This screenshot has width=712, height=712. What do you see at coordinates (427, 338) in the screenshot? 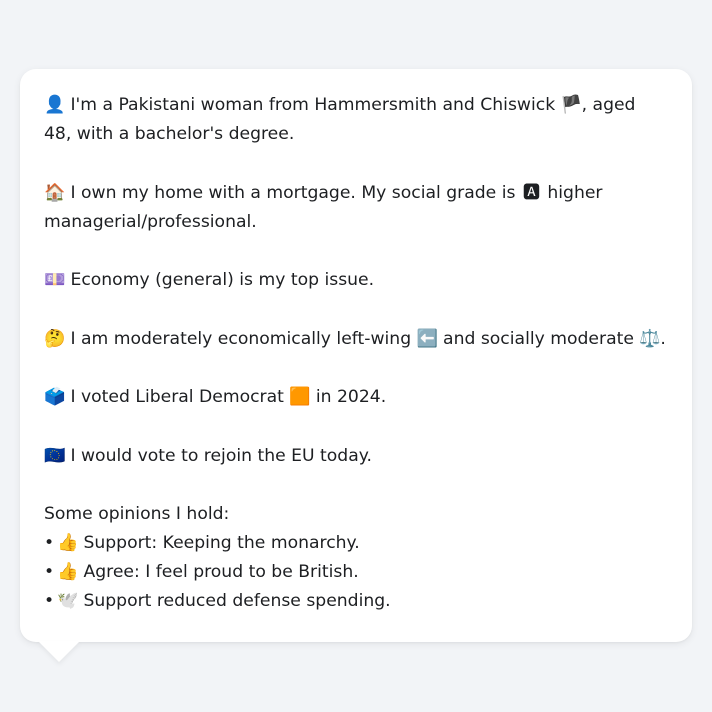
I see `left-arrow-icon: ⬅️` at bounding box center [427, 338].